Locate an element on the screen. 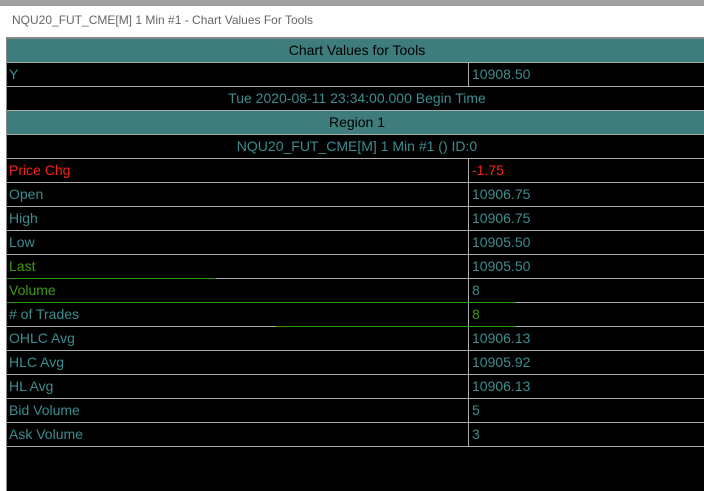 This screenshot has width=704, height=491. table-row: Volume 8 is located at coordinates (355, 291).